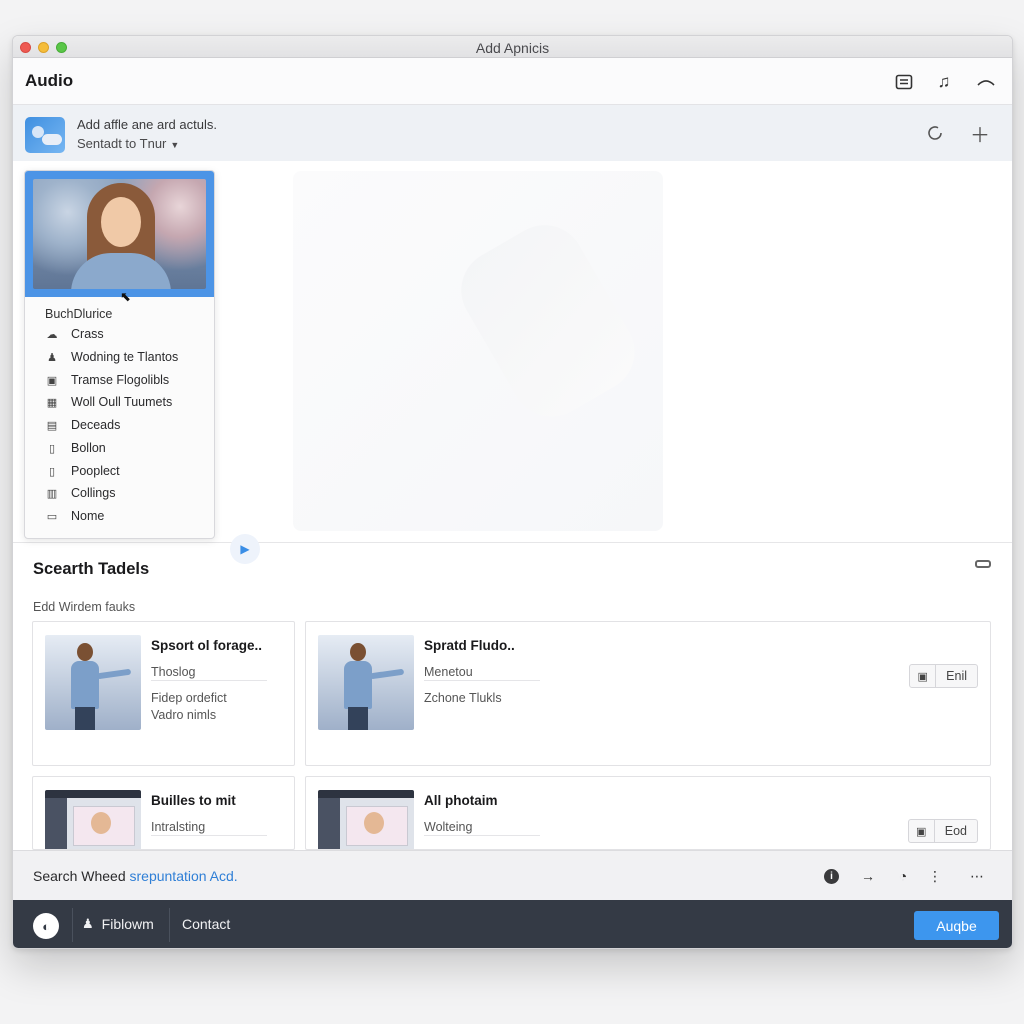  What do you see at coordinates (122, 402) in the screenshot?
I see `menu-item-label: Woll Oull Tuumets` at bounding box center [122, 402].